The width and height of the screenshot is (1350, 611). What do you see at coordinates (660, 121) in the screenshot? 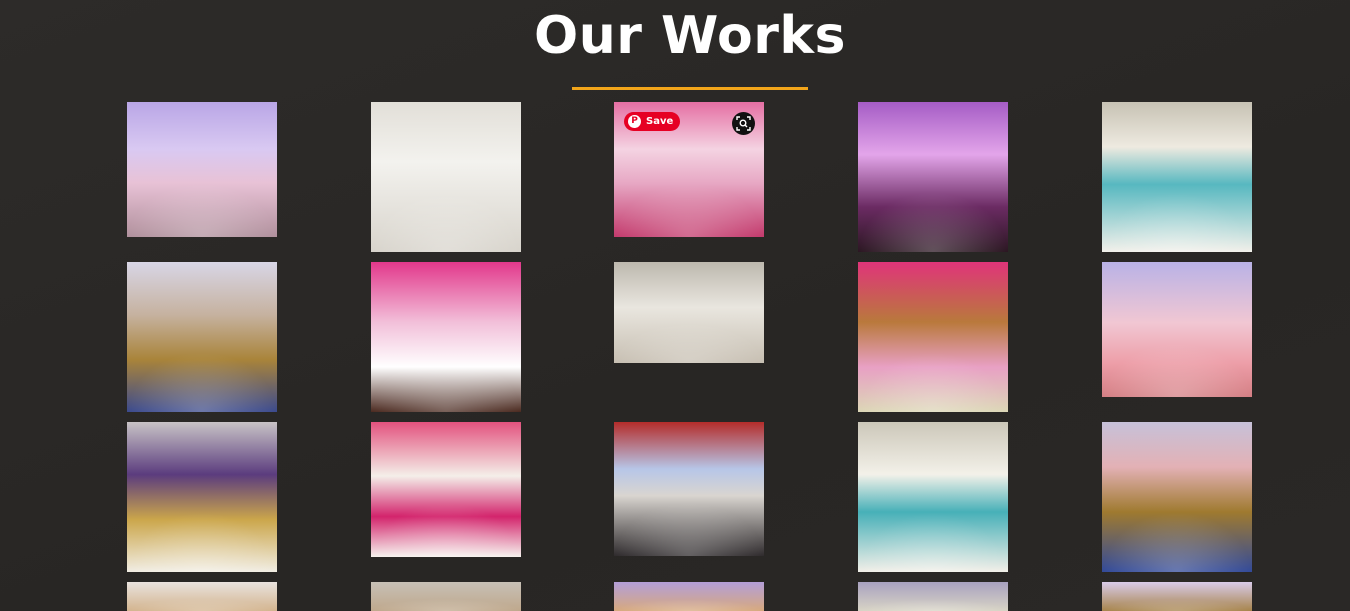
I see `pinterest-save-label: Save` at bounding box center [660, 121].